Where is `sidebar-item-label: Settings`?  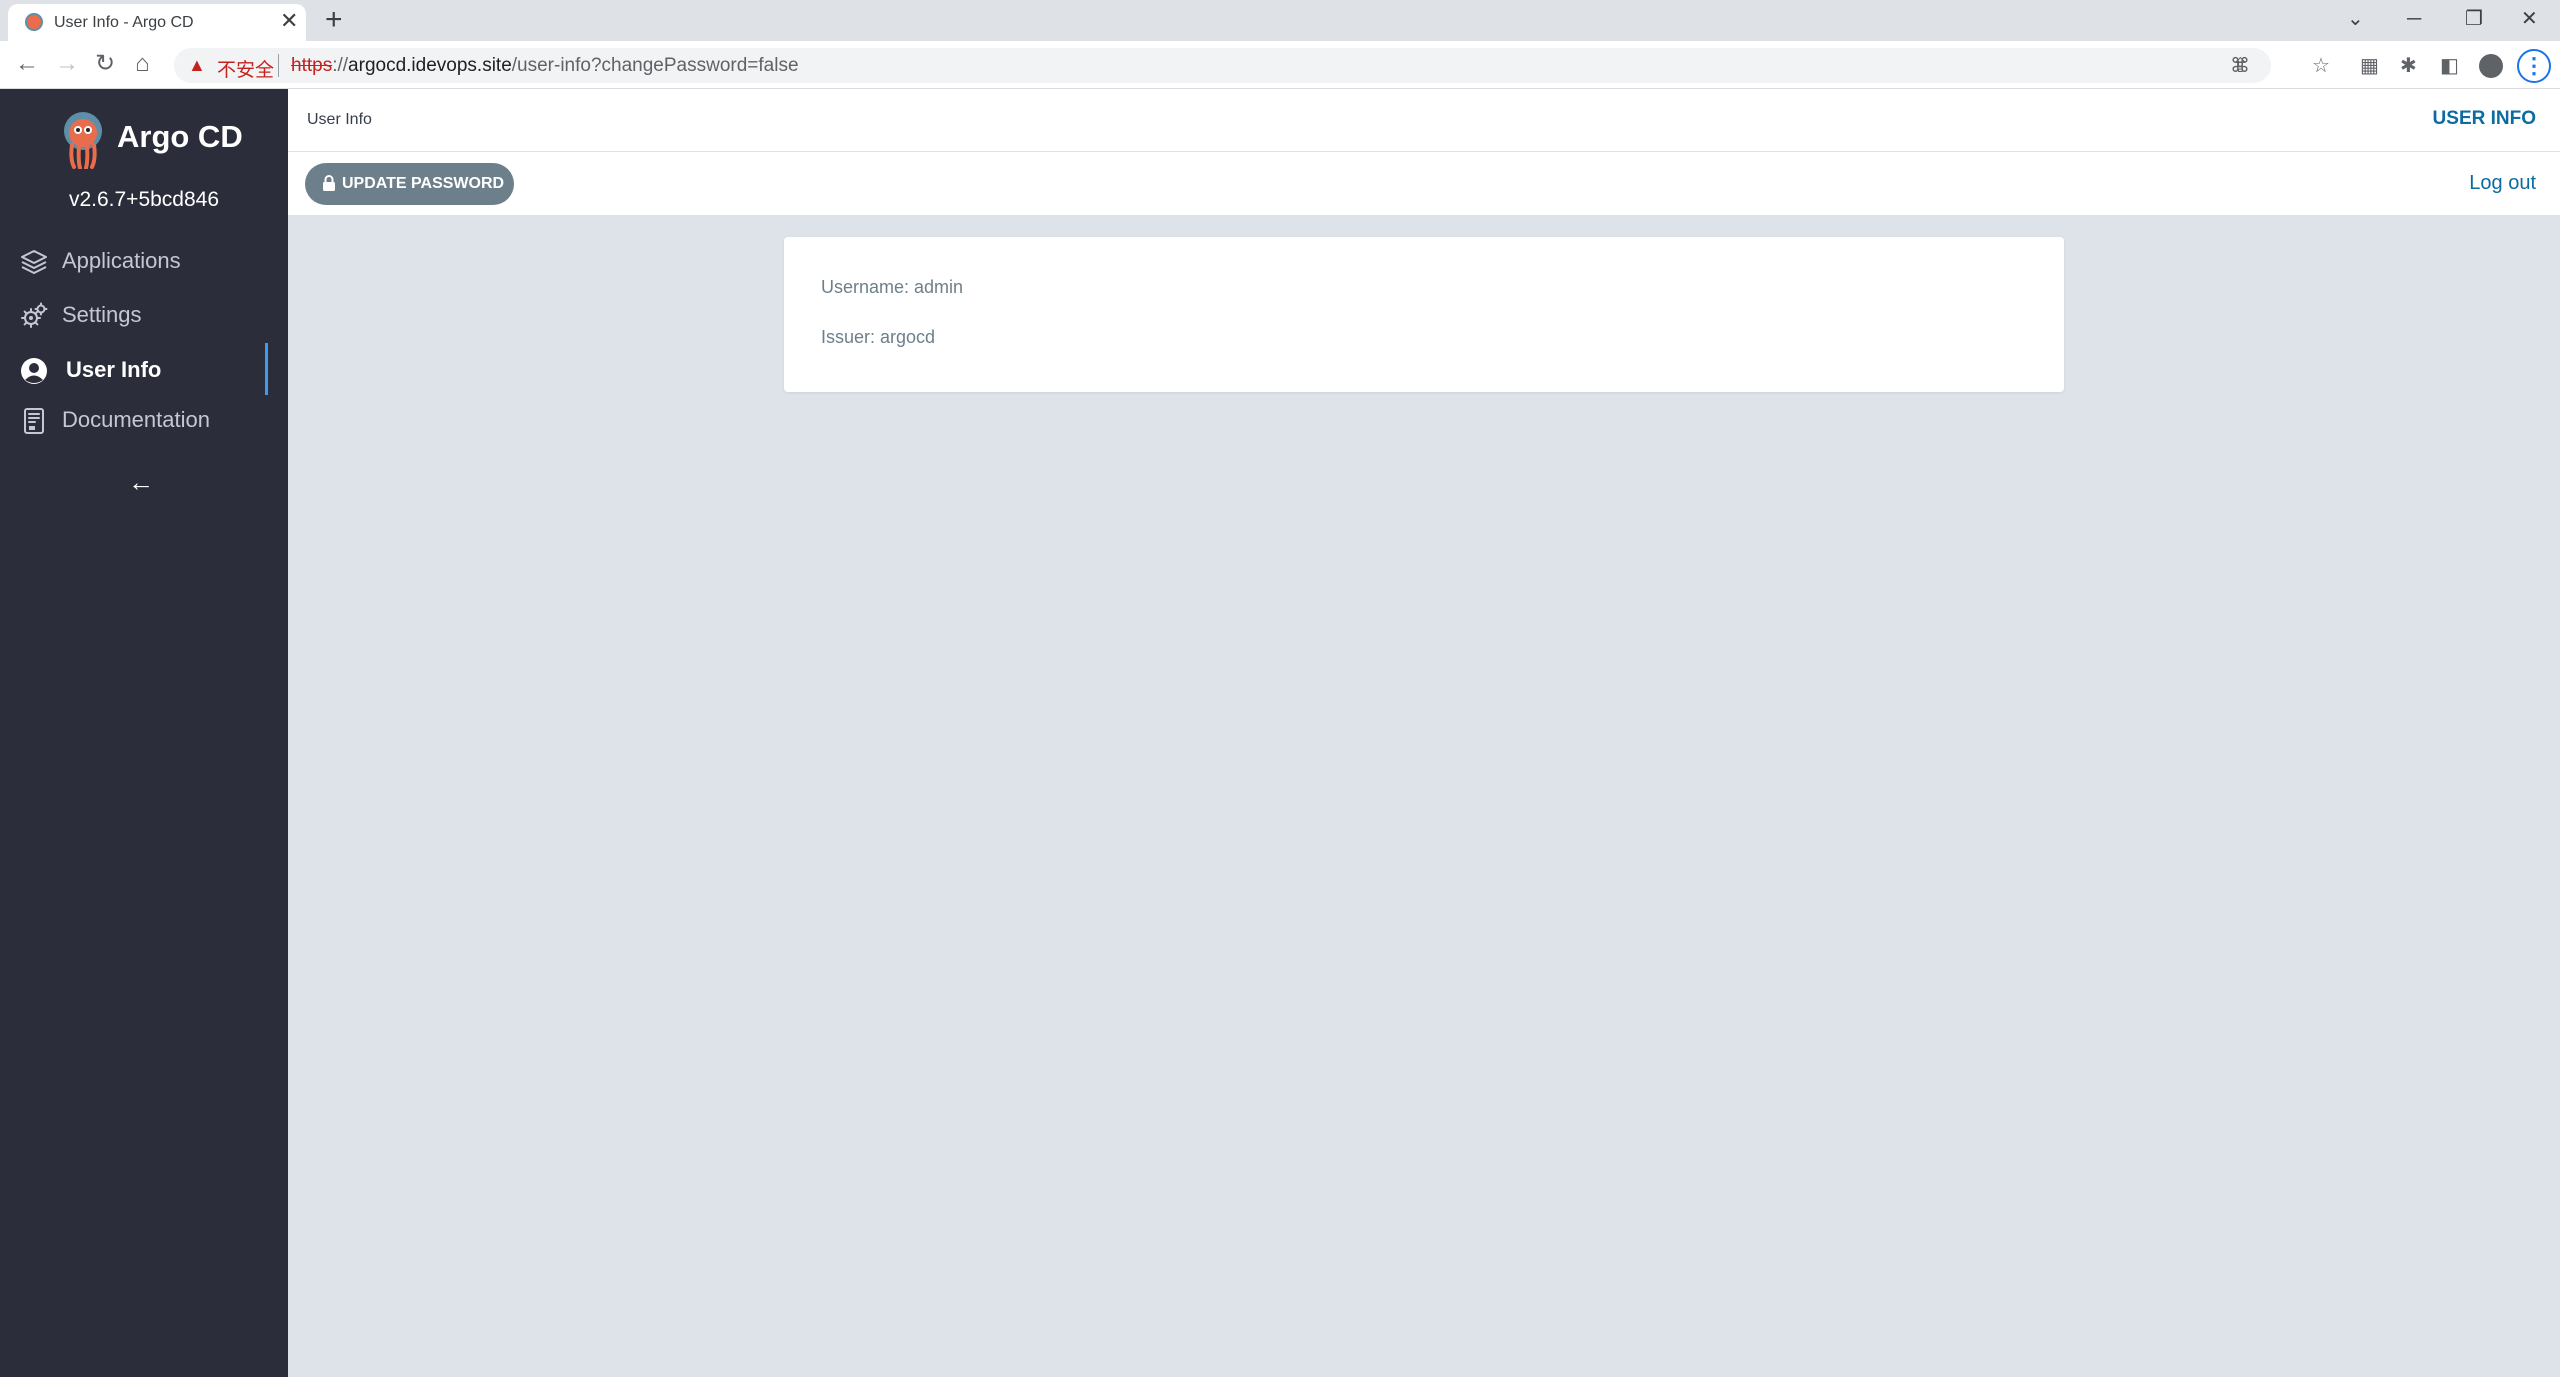 sidebar-item-label: Settings is located at coordinates (102, 314).